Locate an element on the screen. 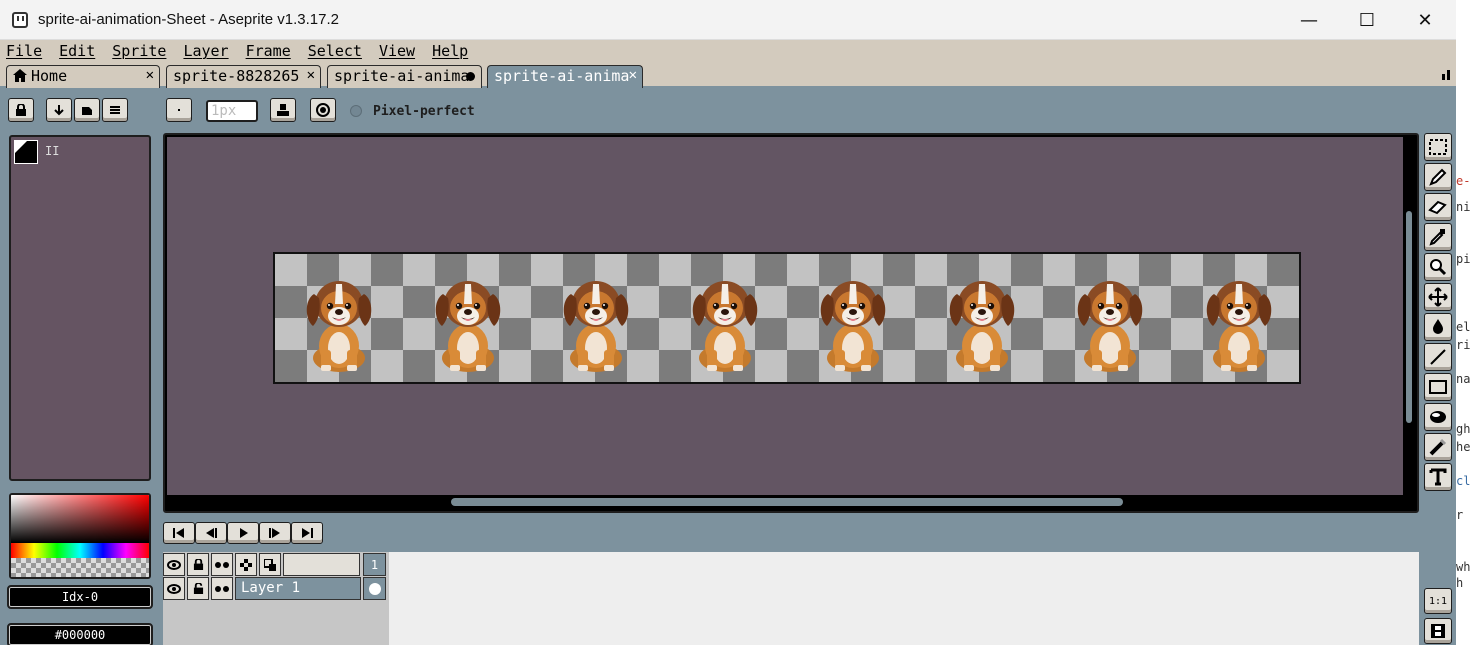  timeline: 1 Layer 1 is located at coordinates (791, 598).